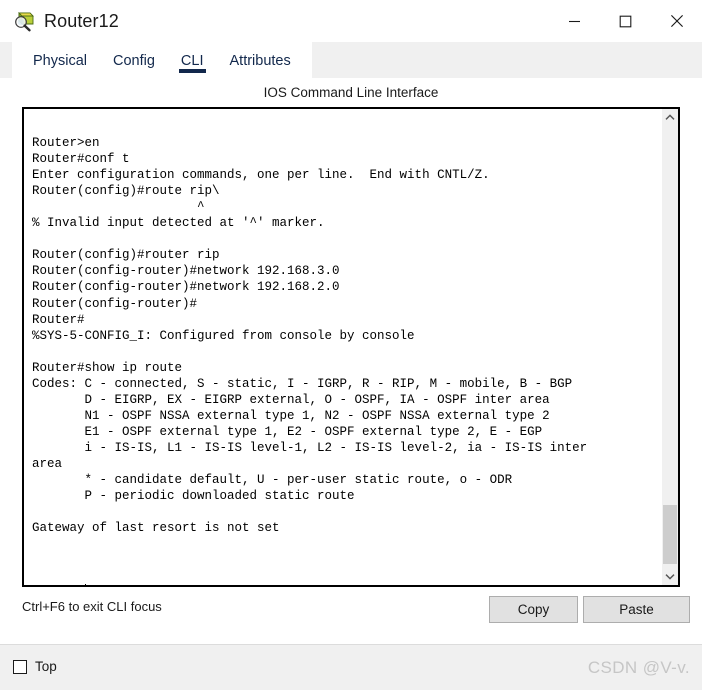 Image resolution: width=702 pixels, height=690 pixels. Describe the element at coordinates (351, 667) in the screenshot. I see `status-bar: Top CSDN @V-v.` at that location.